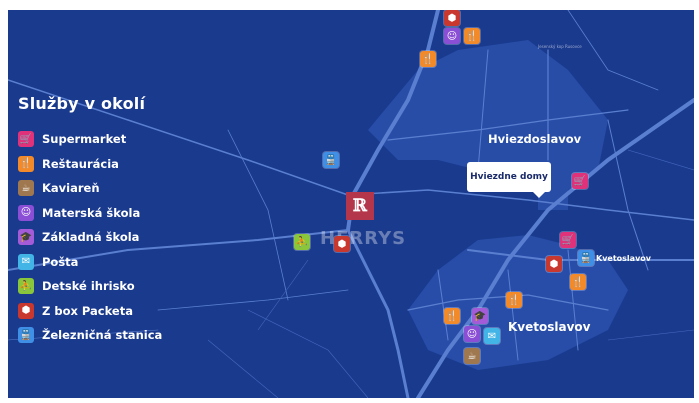 The height and width of the screenshot is (403, 699). I want to click on legend-title: Služby v okolí, so click(82, 103).